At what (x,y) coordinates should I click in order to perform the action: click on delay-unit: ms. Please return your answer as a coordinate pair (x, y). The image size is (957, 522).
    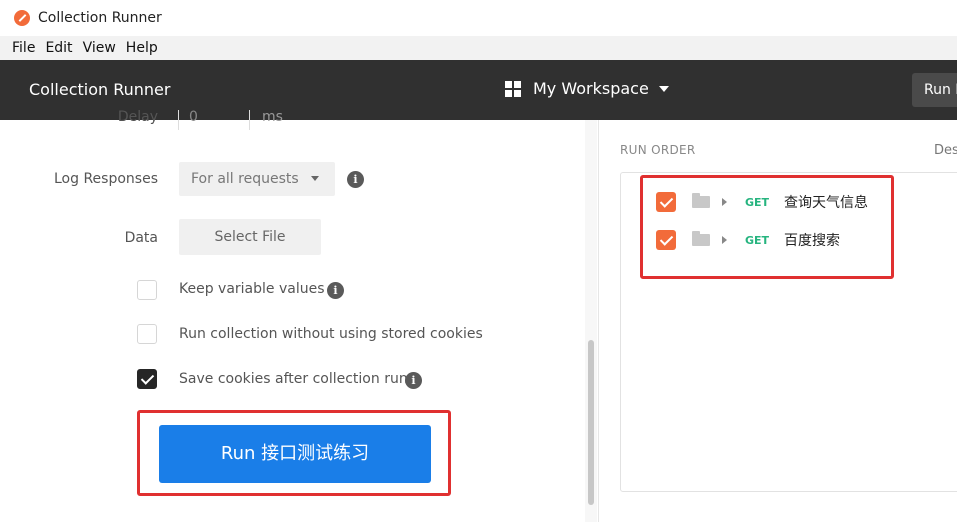
    Looking at the image, I should click on (272, 117).